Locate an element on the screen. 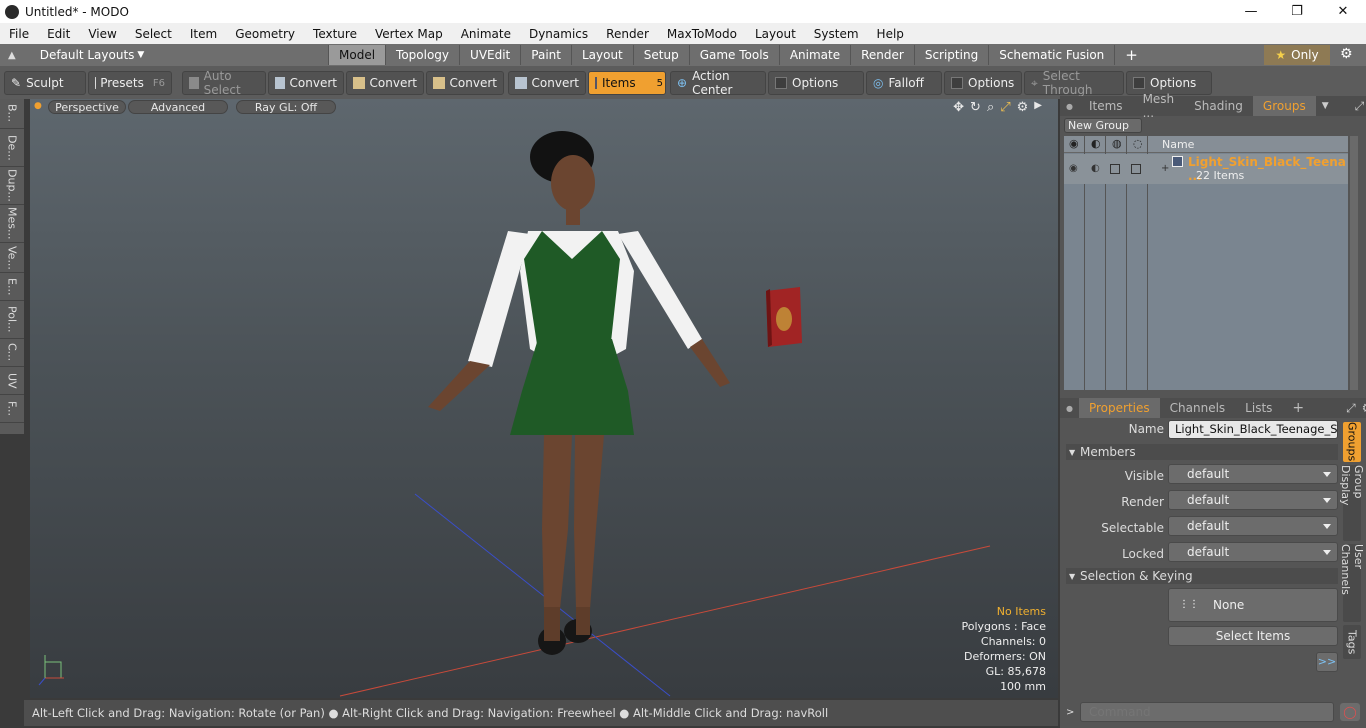 The height and width of the screenshot is (728, 1366). layout-pin-icon: ▲ is located at coordinates (12, 55).